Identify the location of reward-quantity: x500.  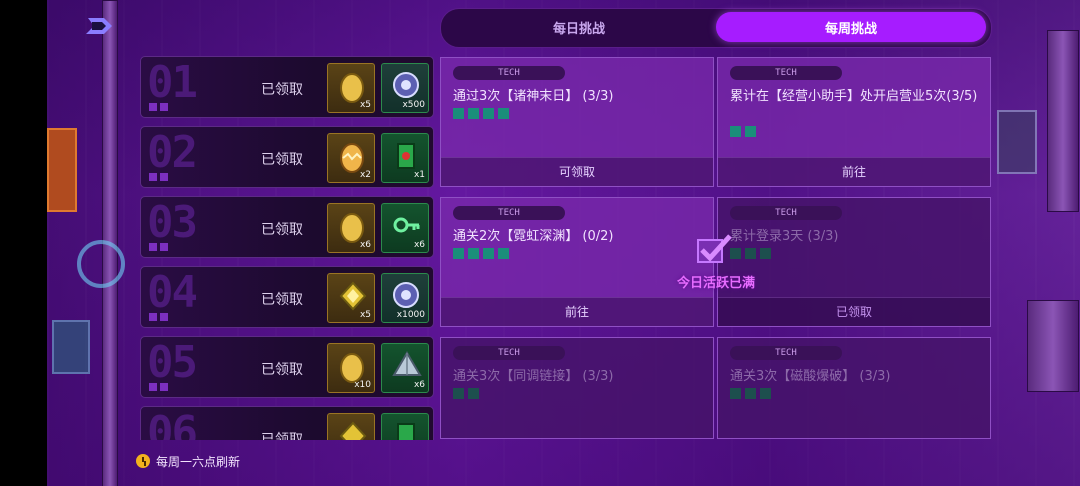
(413, 105).